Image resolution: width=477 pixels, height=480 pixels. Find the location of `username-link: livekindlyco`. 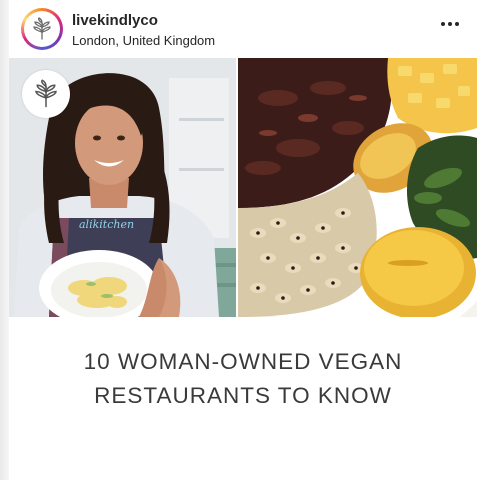

username-link: livekindlyco is located at coordinates (115, 20).